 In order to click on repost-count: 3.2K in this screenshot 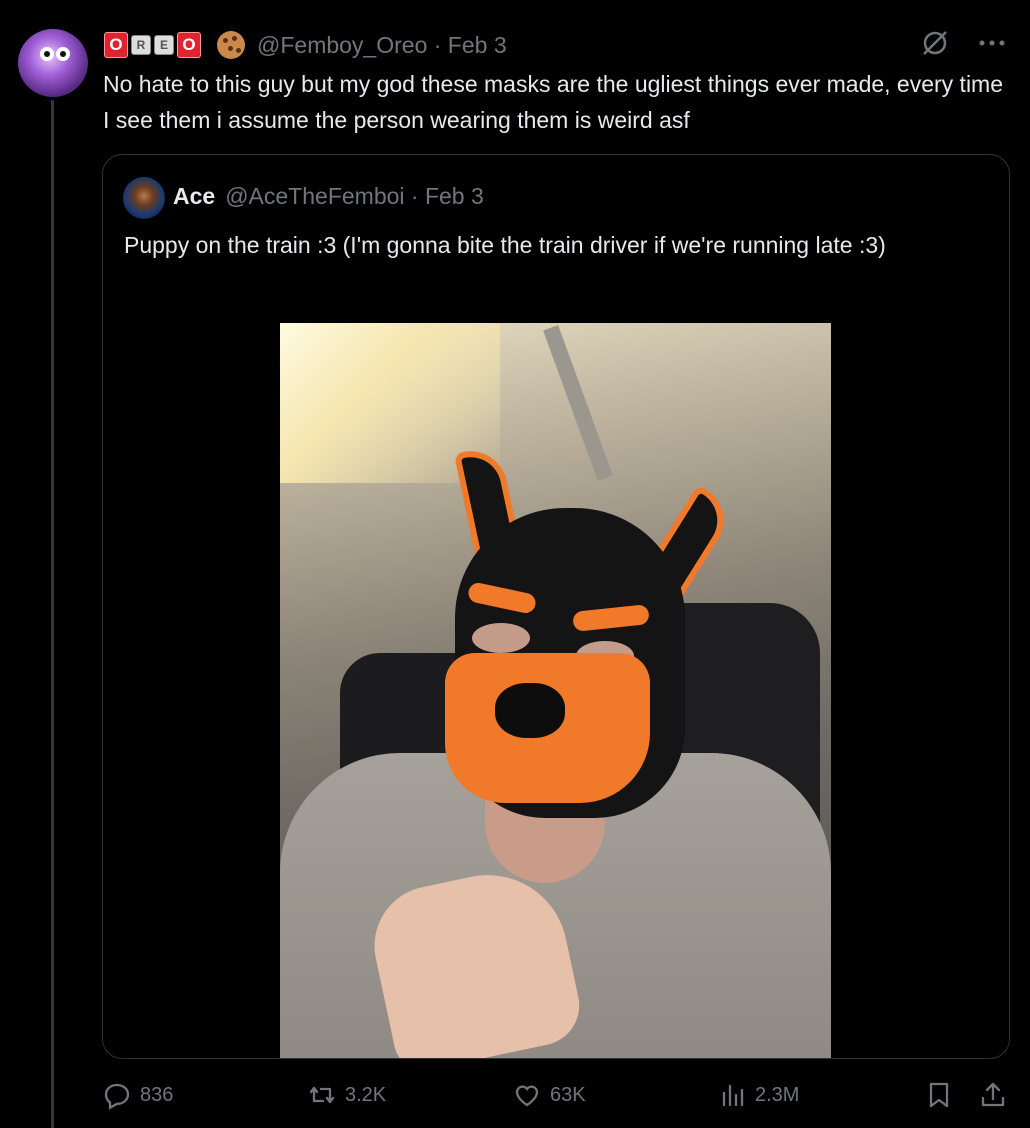, I will do `click(366, 1094)`.